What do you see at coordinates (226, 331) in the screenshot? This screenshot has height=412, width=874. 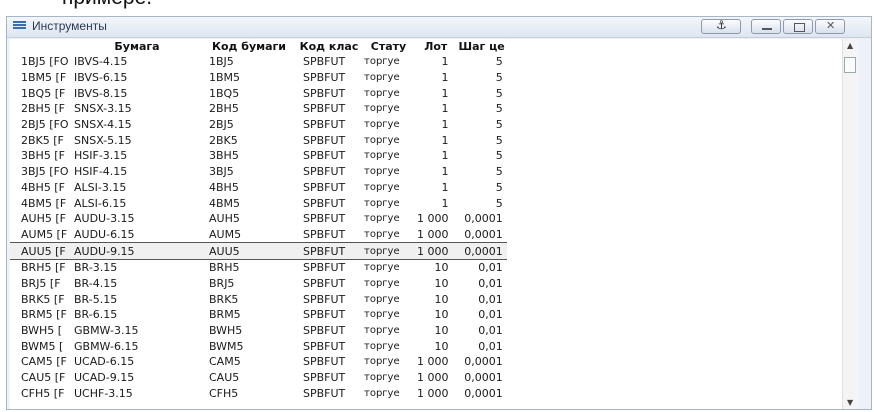 I see `table-cell: BWH5` at bounding box center [226, 331].